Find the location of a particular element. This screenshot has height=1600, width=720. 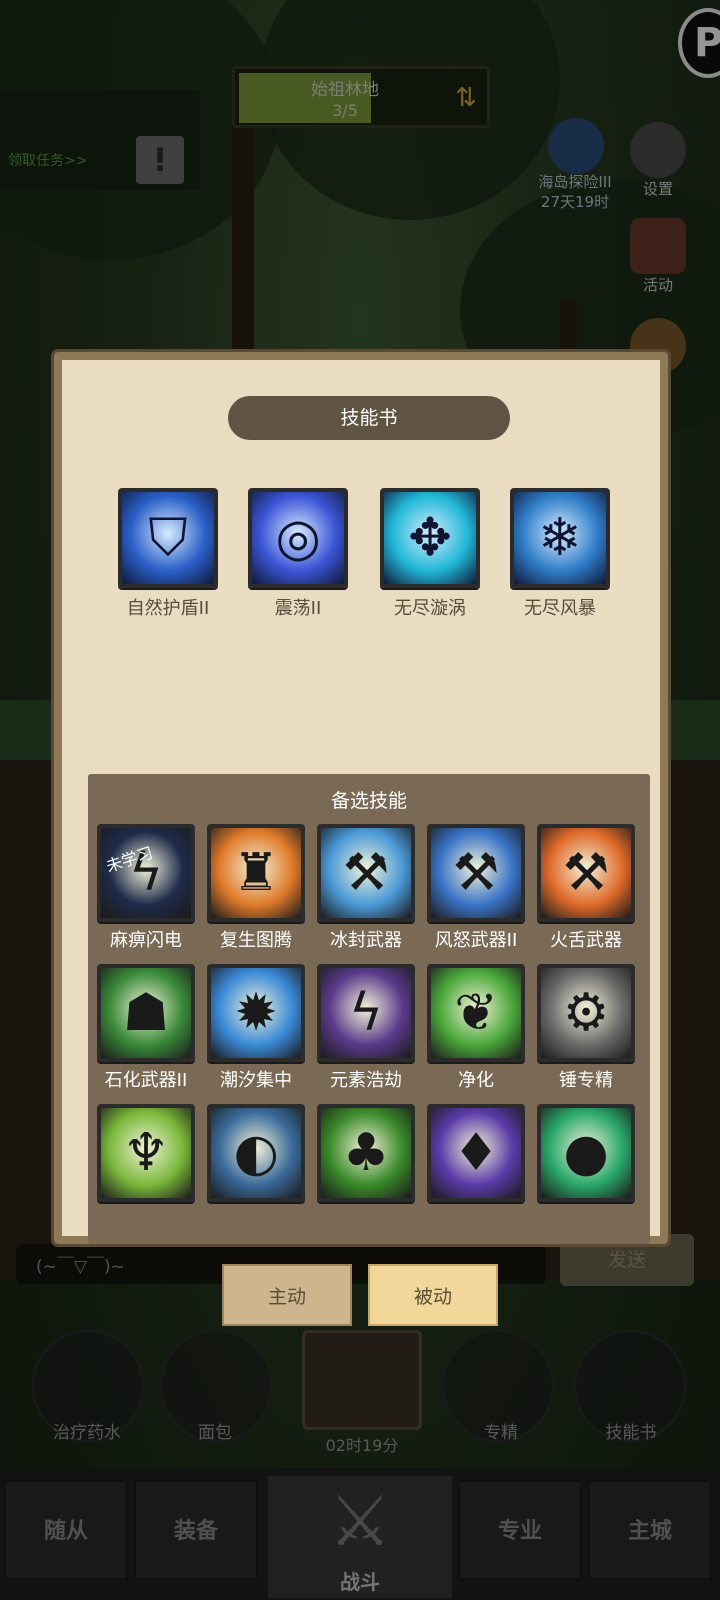

rune-icon: ♆ is located at coordinates (146, 1153).